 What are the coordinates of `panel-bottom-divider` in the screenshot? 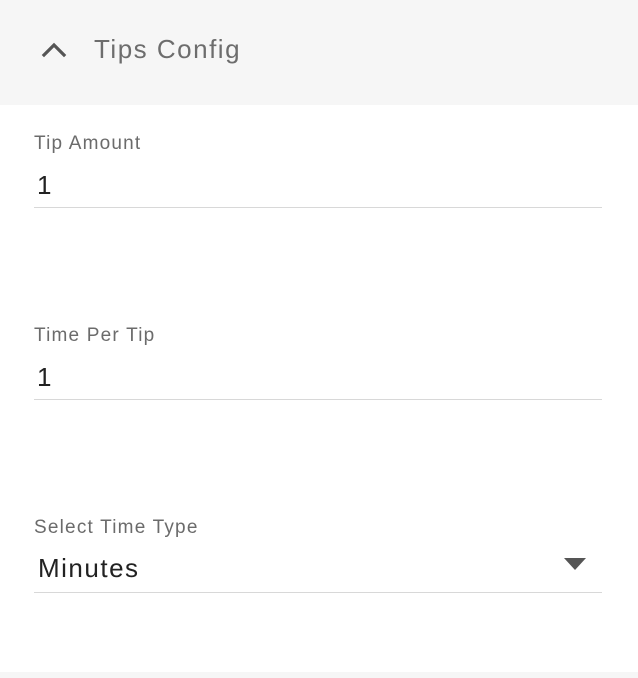 It's located at (319, 675).